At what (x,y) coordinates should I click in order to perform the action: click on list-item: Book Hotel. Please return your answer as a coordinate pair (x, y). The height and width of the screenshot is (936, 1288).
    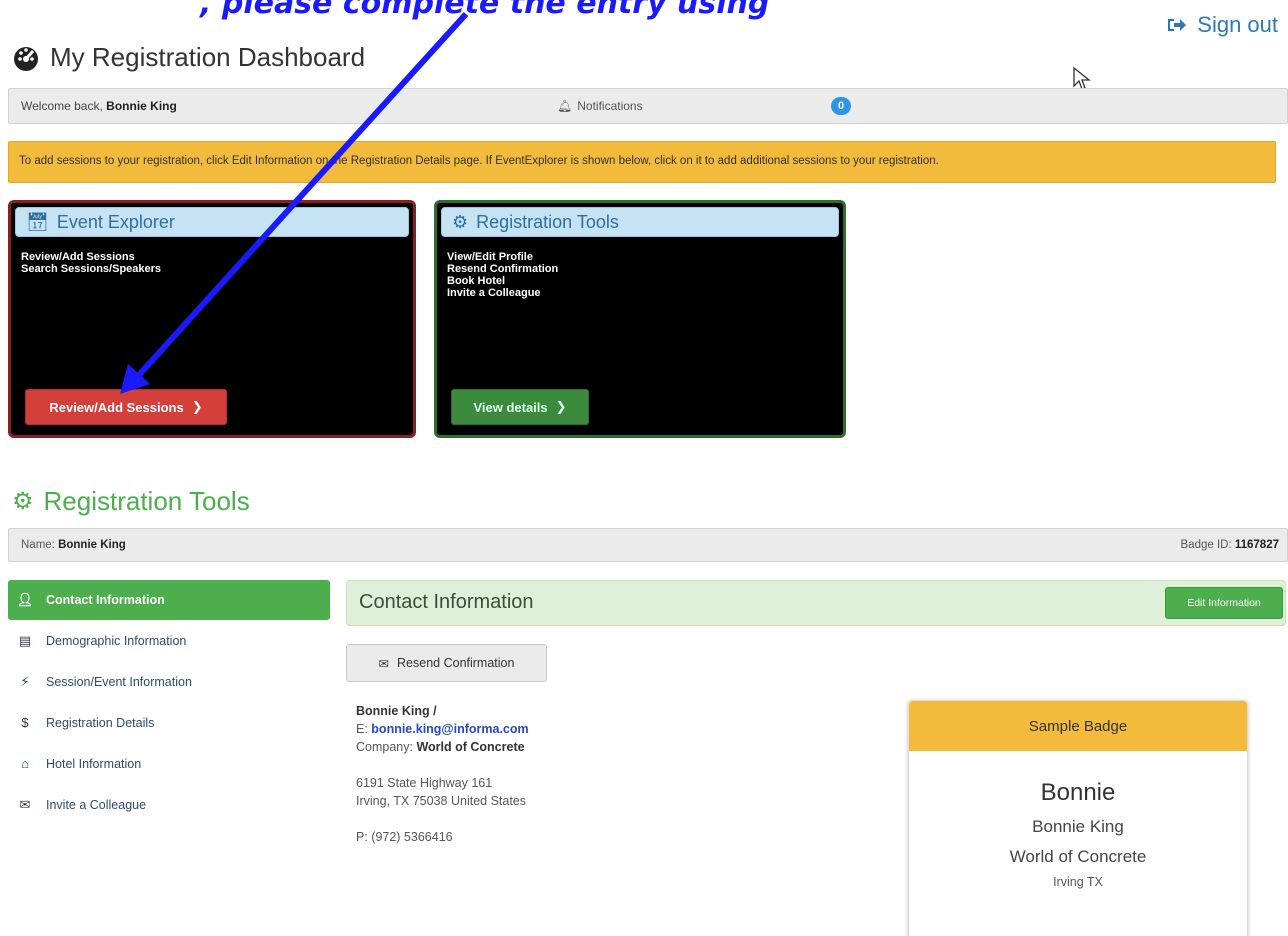
    Looking at the image, I should click on (645, 281).